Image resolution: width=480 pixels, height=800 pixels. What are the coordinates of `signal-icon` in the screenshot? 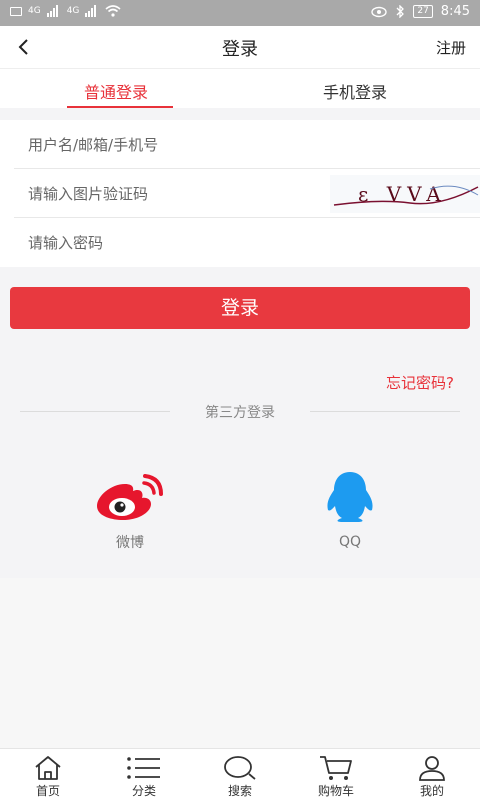 It's located at (53, 11).